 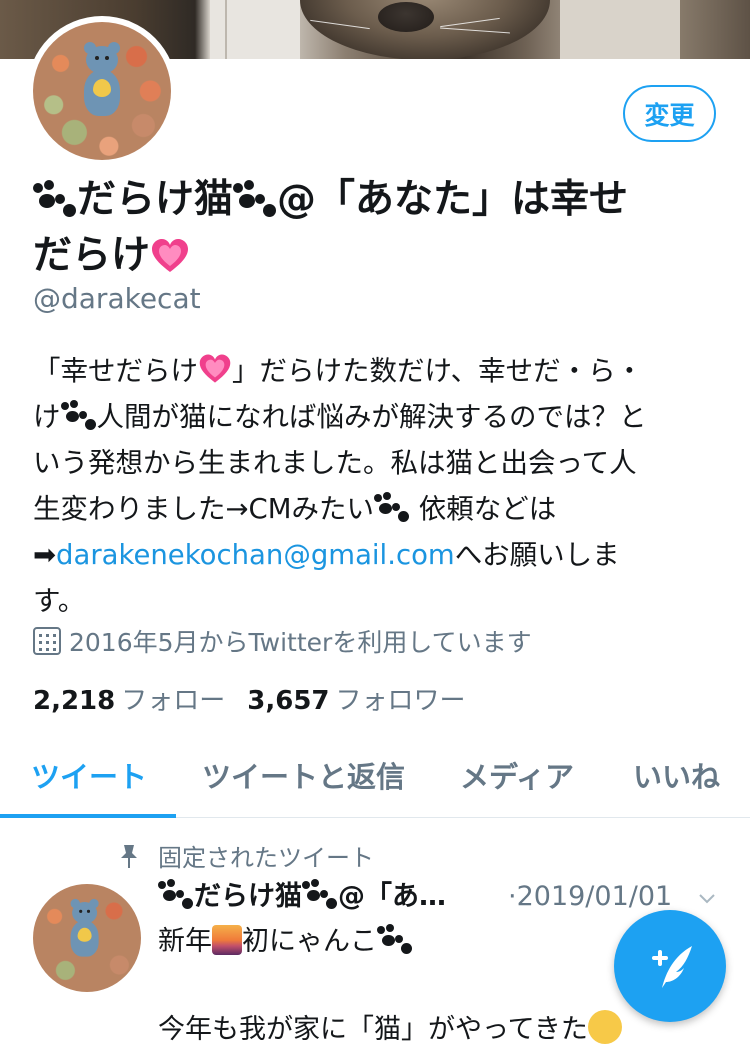 I want to click on display-name: だらけ猫 @「あなた」は幸せ だらけ, so click(x=378, y=228).